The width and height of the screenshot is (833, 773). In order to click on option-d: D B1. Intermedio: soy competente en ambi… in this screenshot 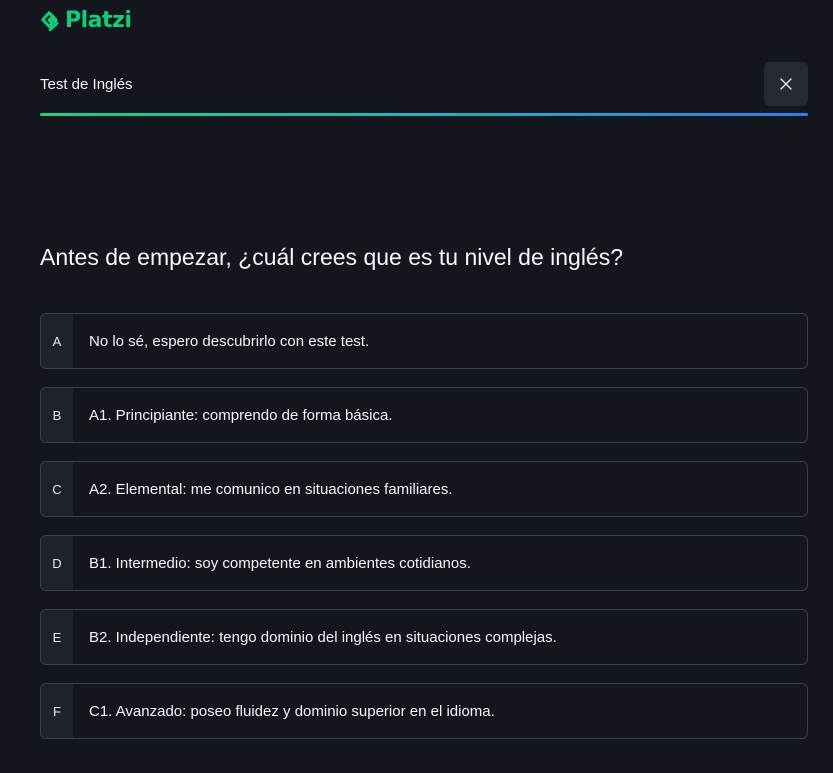, I will do `click(424, 563)`.